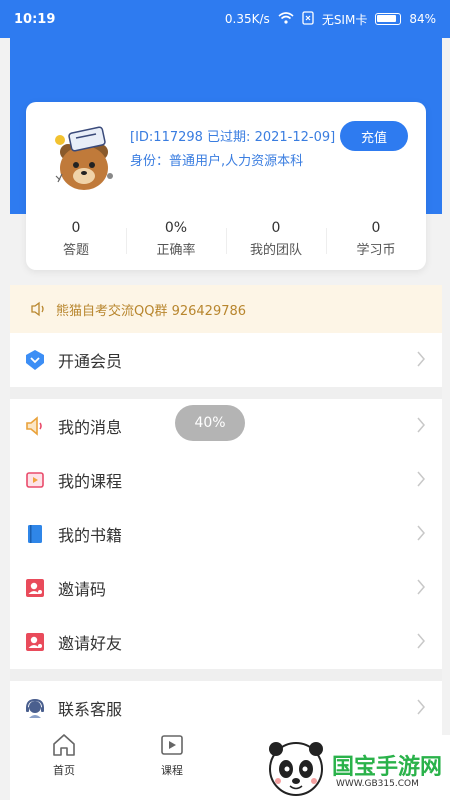 The height and width of the screenshot is (800, 450). I want to click on menu-item-vip: 开通会员, so click(226, 360).